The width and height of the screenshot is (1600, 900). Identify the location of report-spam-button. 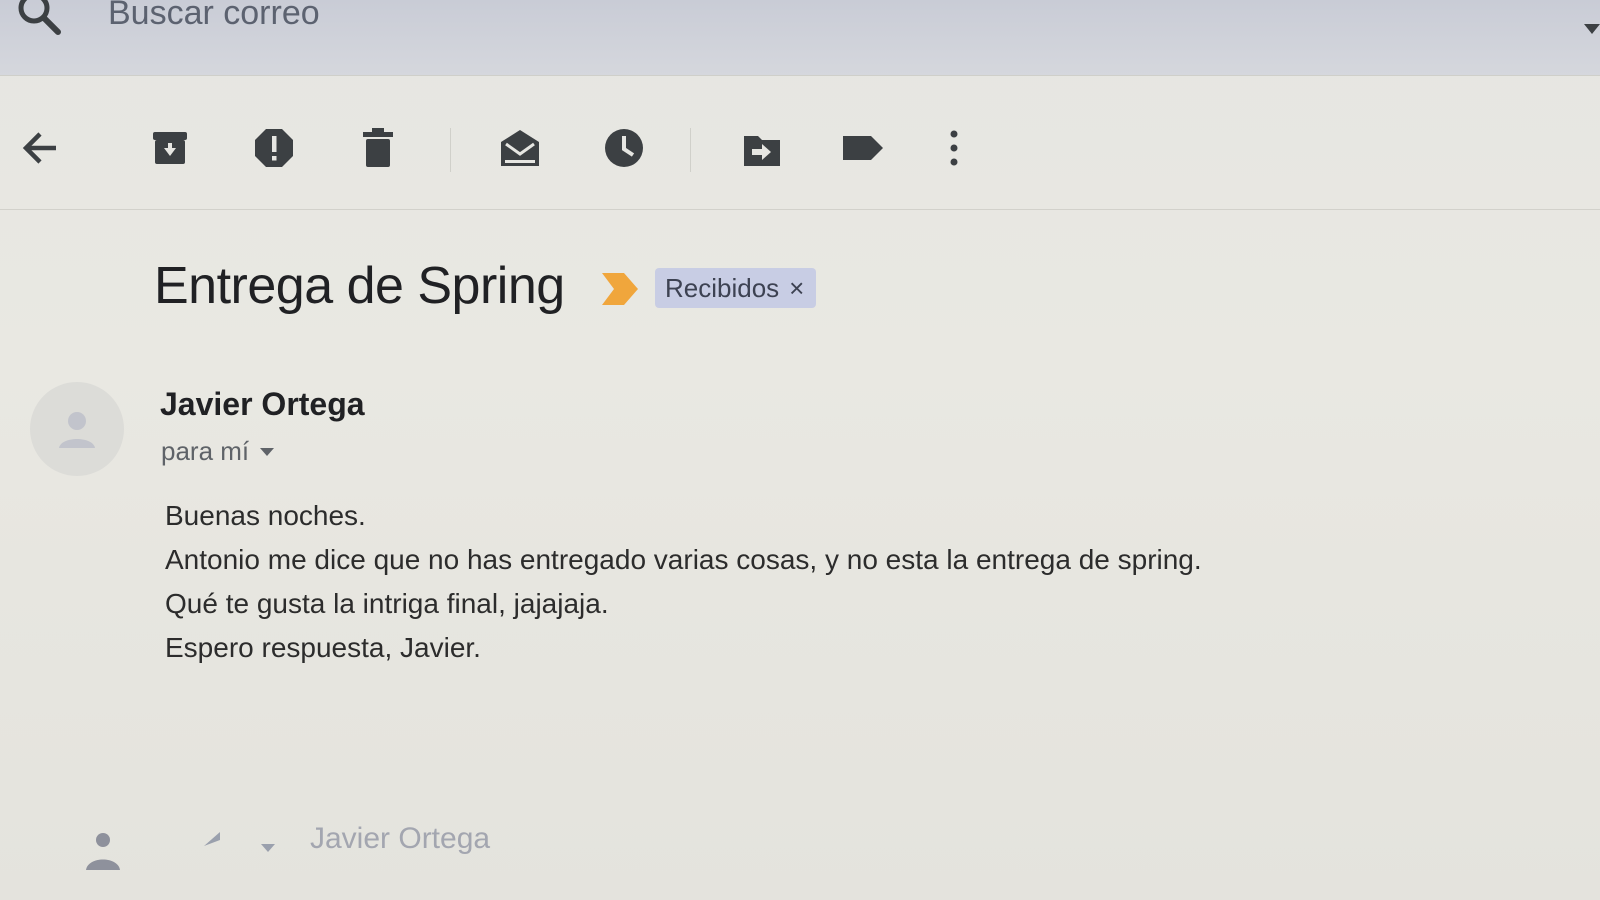
(274, 148).